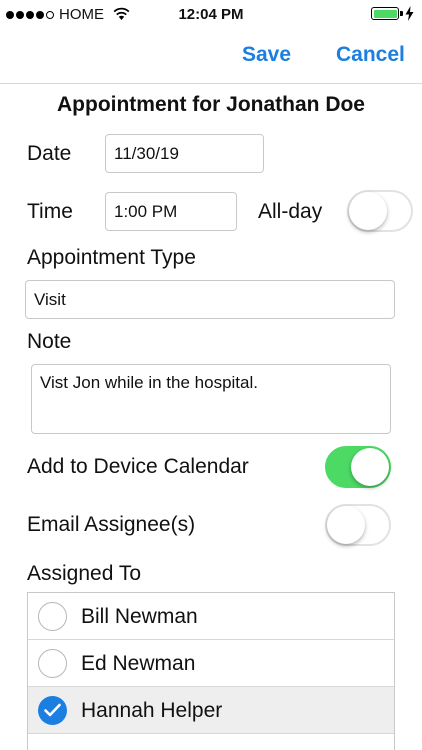 The image size is (422, 750). I want to click on assignee-name: Hannah Helper, so click(152, 710).